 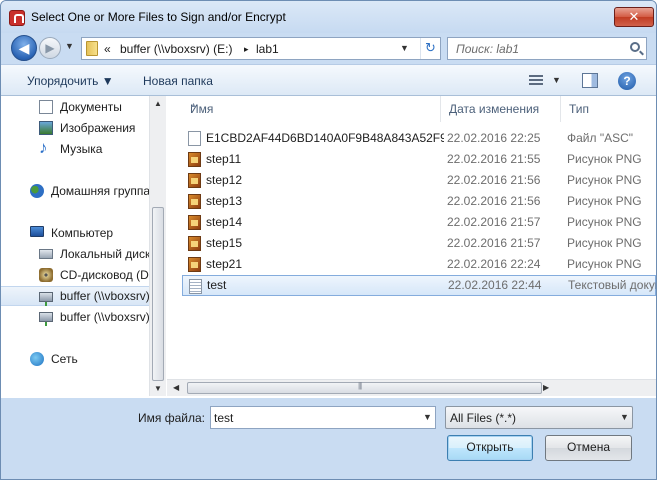 I want to click on recent-locations-dropdown: ▼, so click(x=69, y=46).